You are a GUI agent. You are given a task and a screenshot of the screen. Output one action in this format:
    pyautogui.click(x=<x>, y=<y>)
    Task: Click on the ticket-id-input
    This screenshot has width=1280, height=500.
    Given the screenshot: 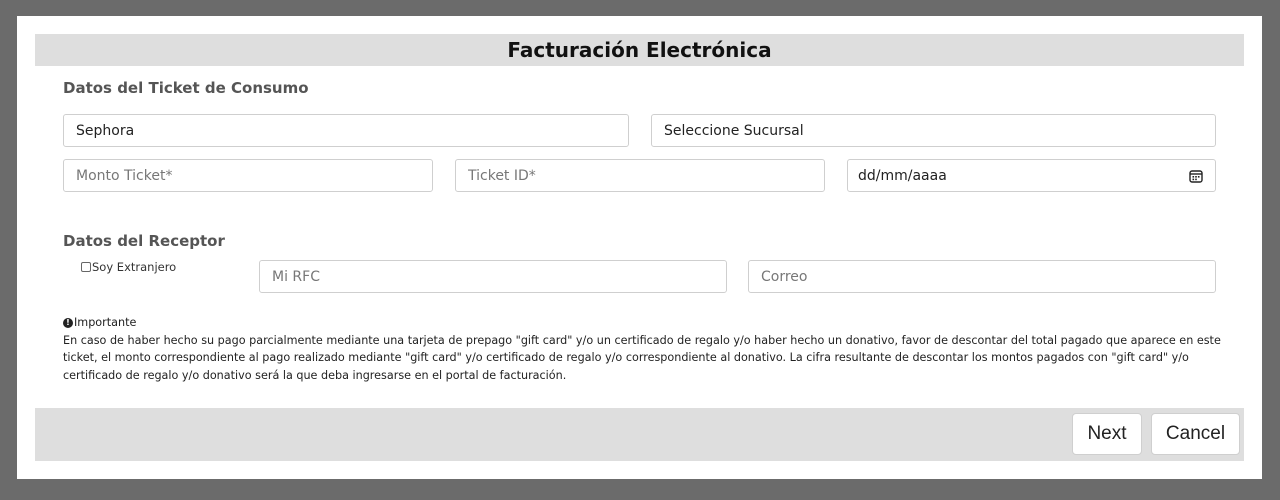 What is the action you would take?
    pyautogui.click(x=640, y=175)
    